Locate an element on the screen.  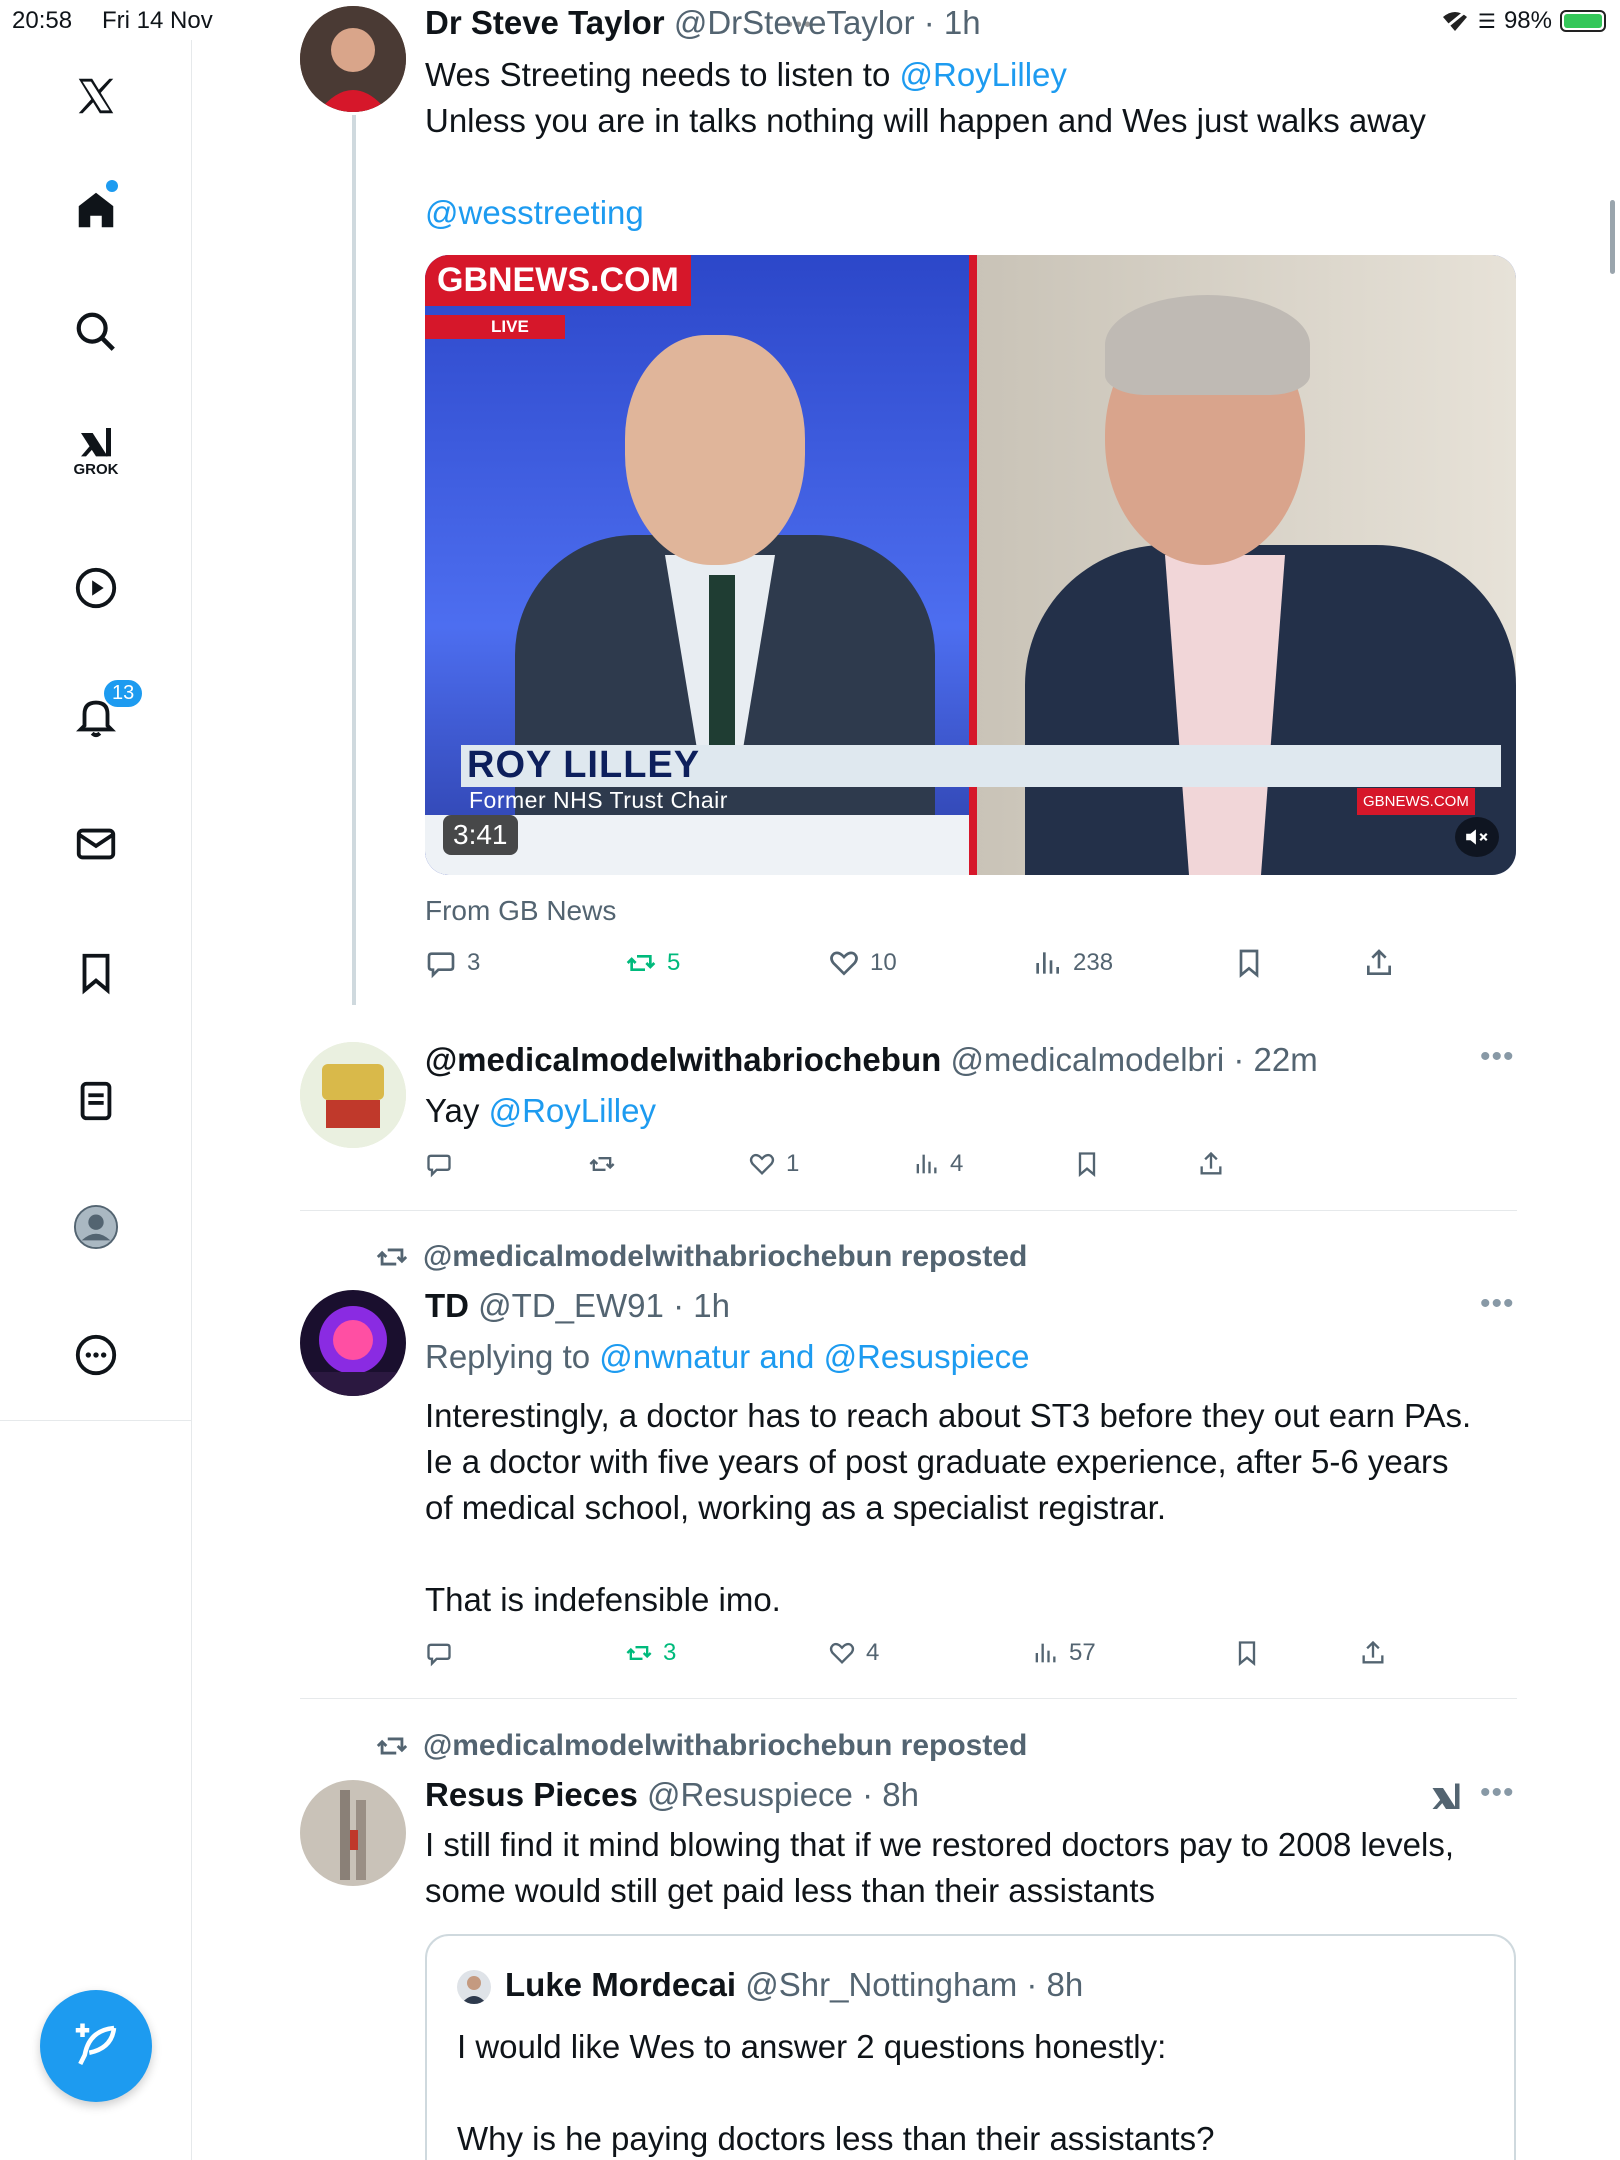
repost-button is located at coordinates (602, 1164).